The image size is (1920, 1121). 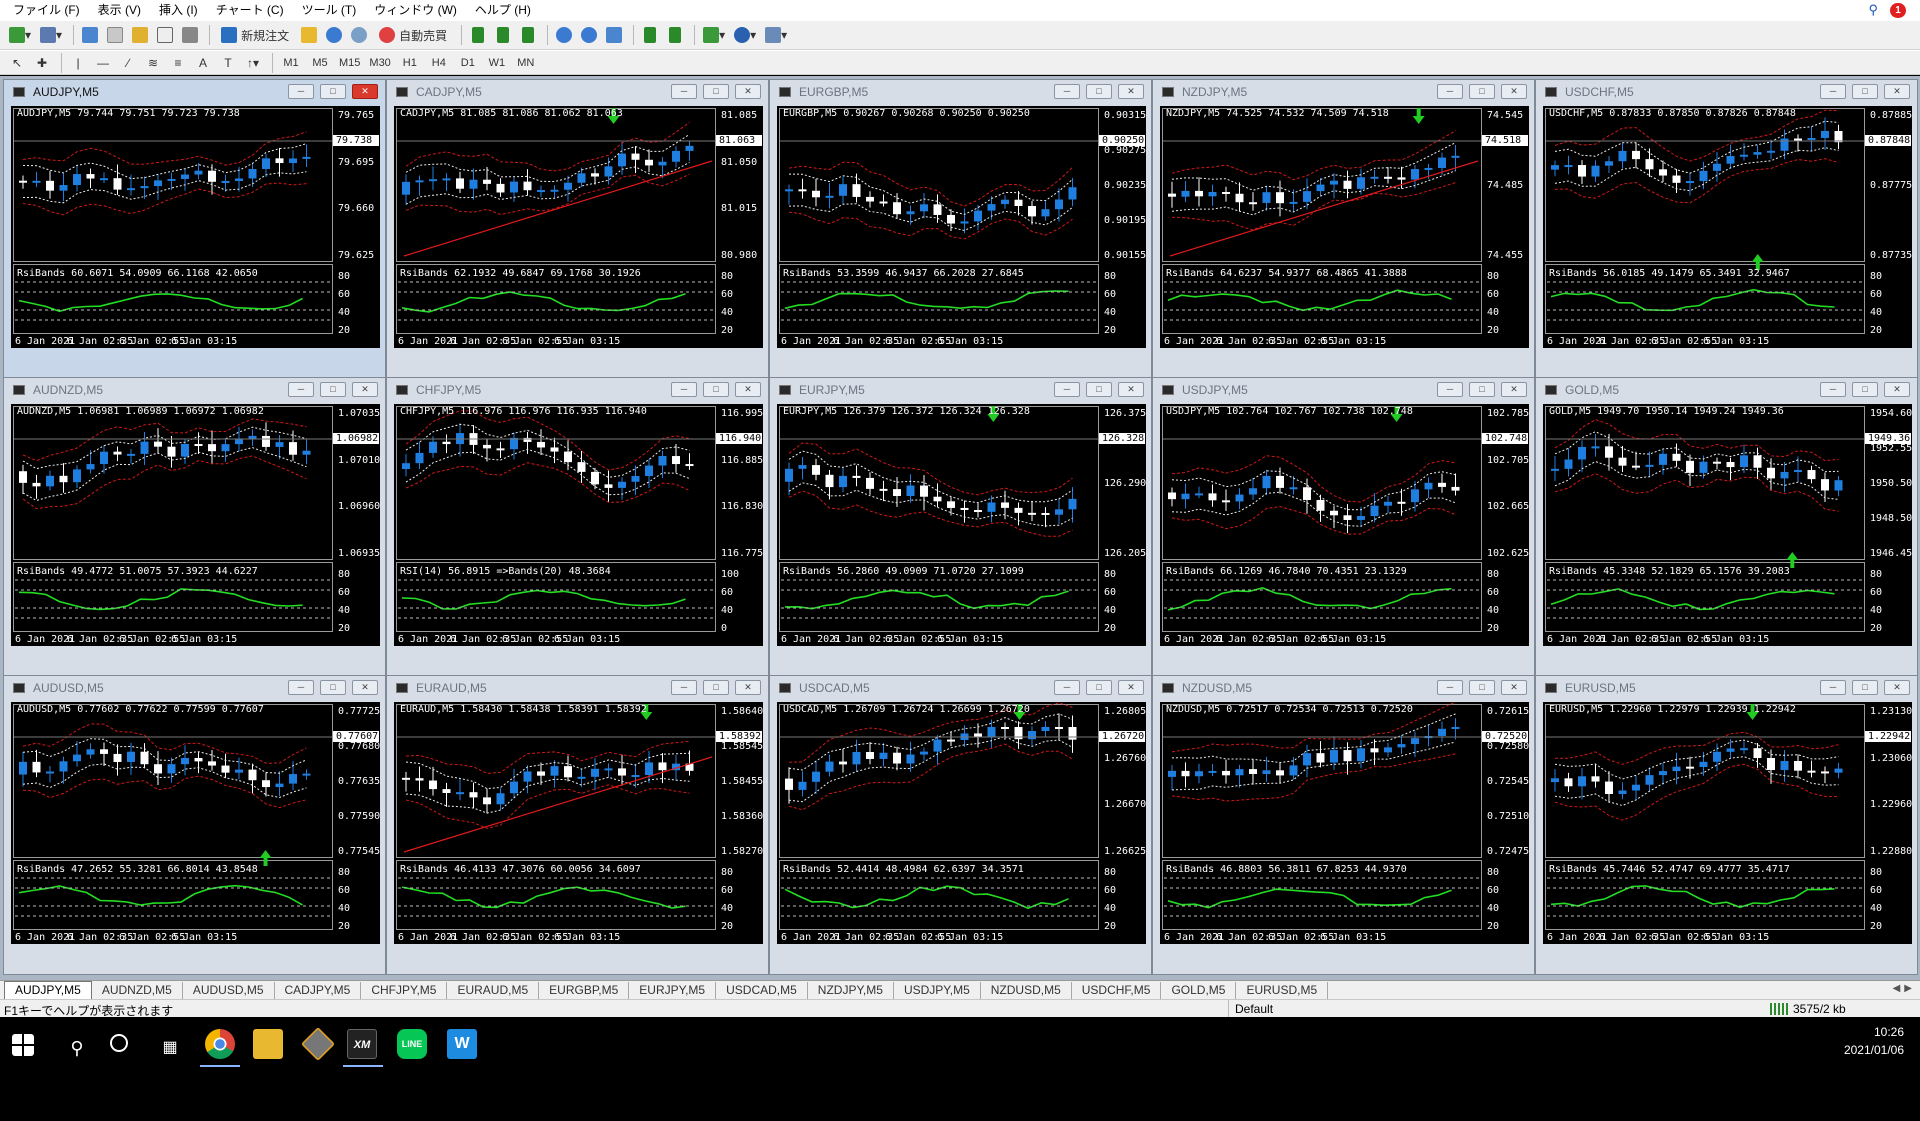 I want to click on cortana-icon, so click(x=119, y=1043).